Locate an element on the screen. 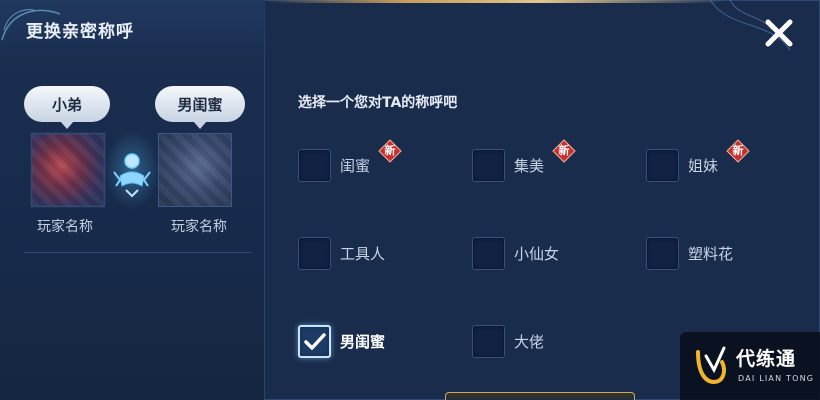 This screenshot has width=820, height=400. option-label: 工具人 is located at coordinates (363, 254).